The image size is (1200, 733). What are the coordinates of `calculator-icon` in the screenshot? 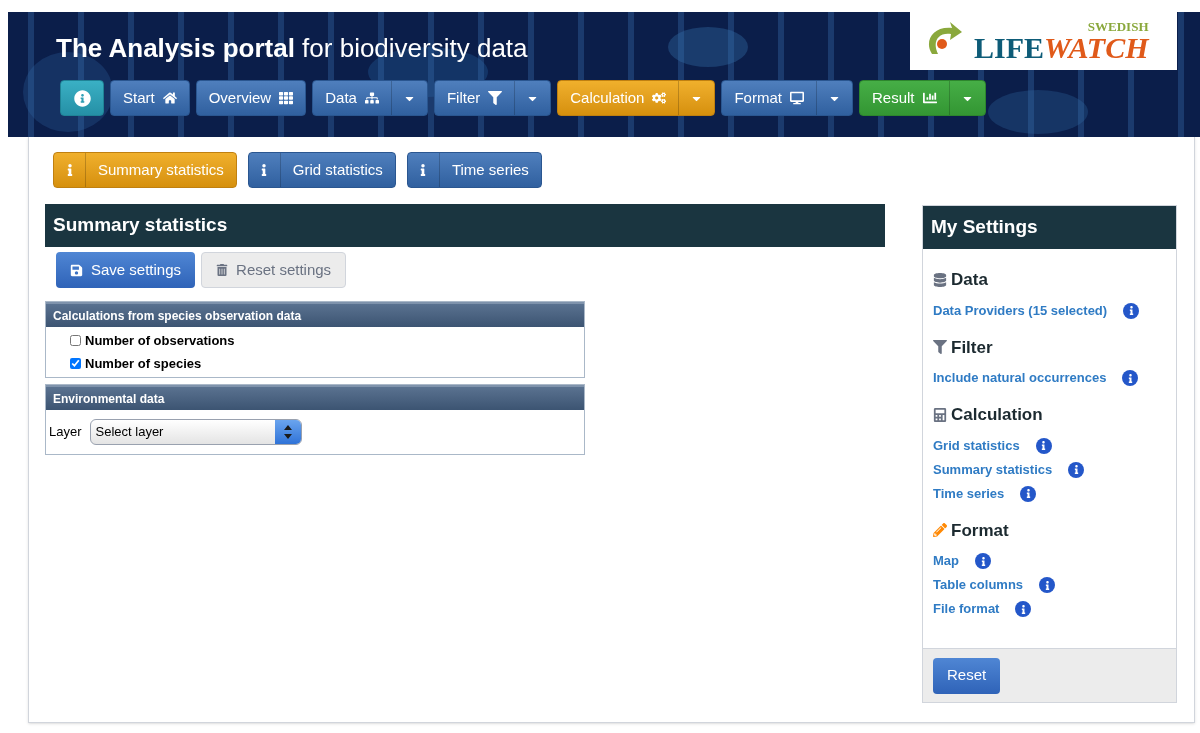 It's located at (940, 414).